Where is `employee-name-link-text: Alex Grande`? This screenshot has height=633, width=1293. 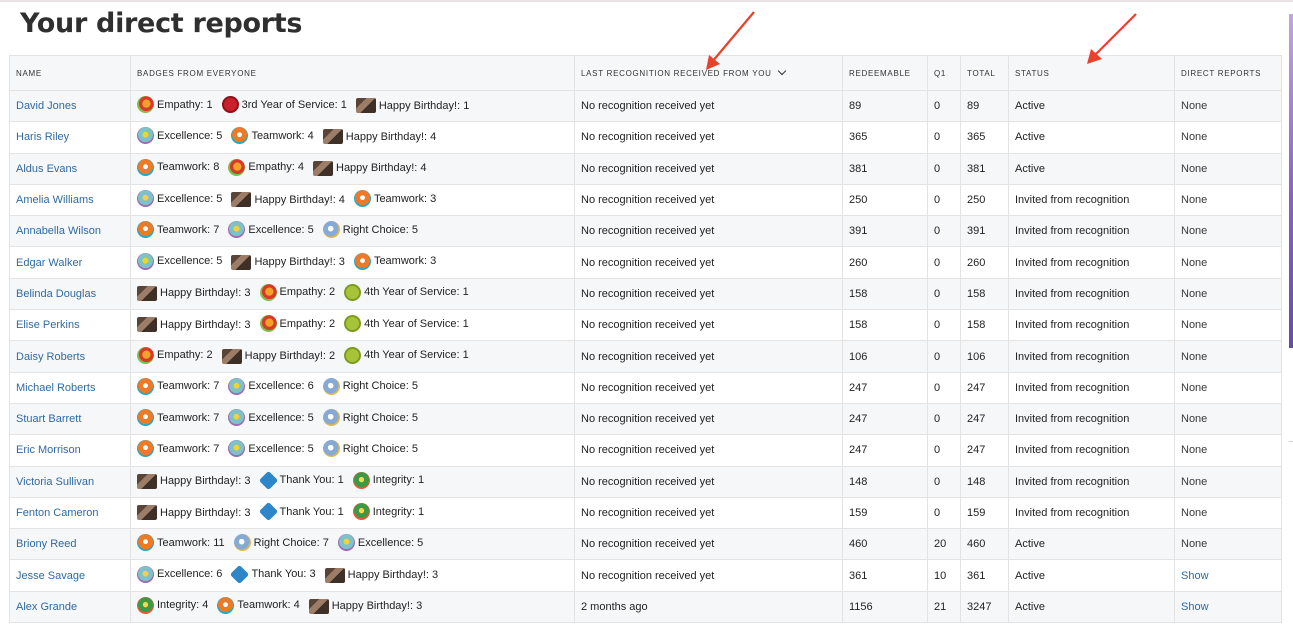 employee-name-link-text: Alex Grande is located at coordinates (46, 607).